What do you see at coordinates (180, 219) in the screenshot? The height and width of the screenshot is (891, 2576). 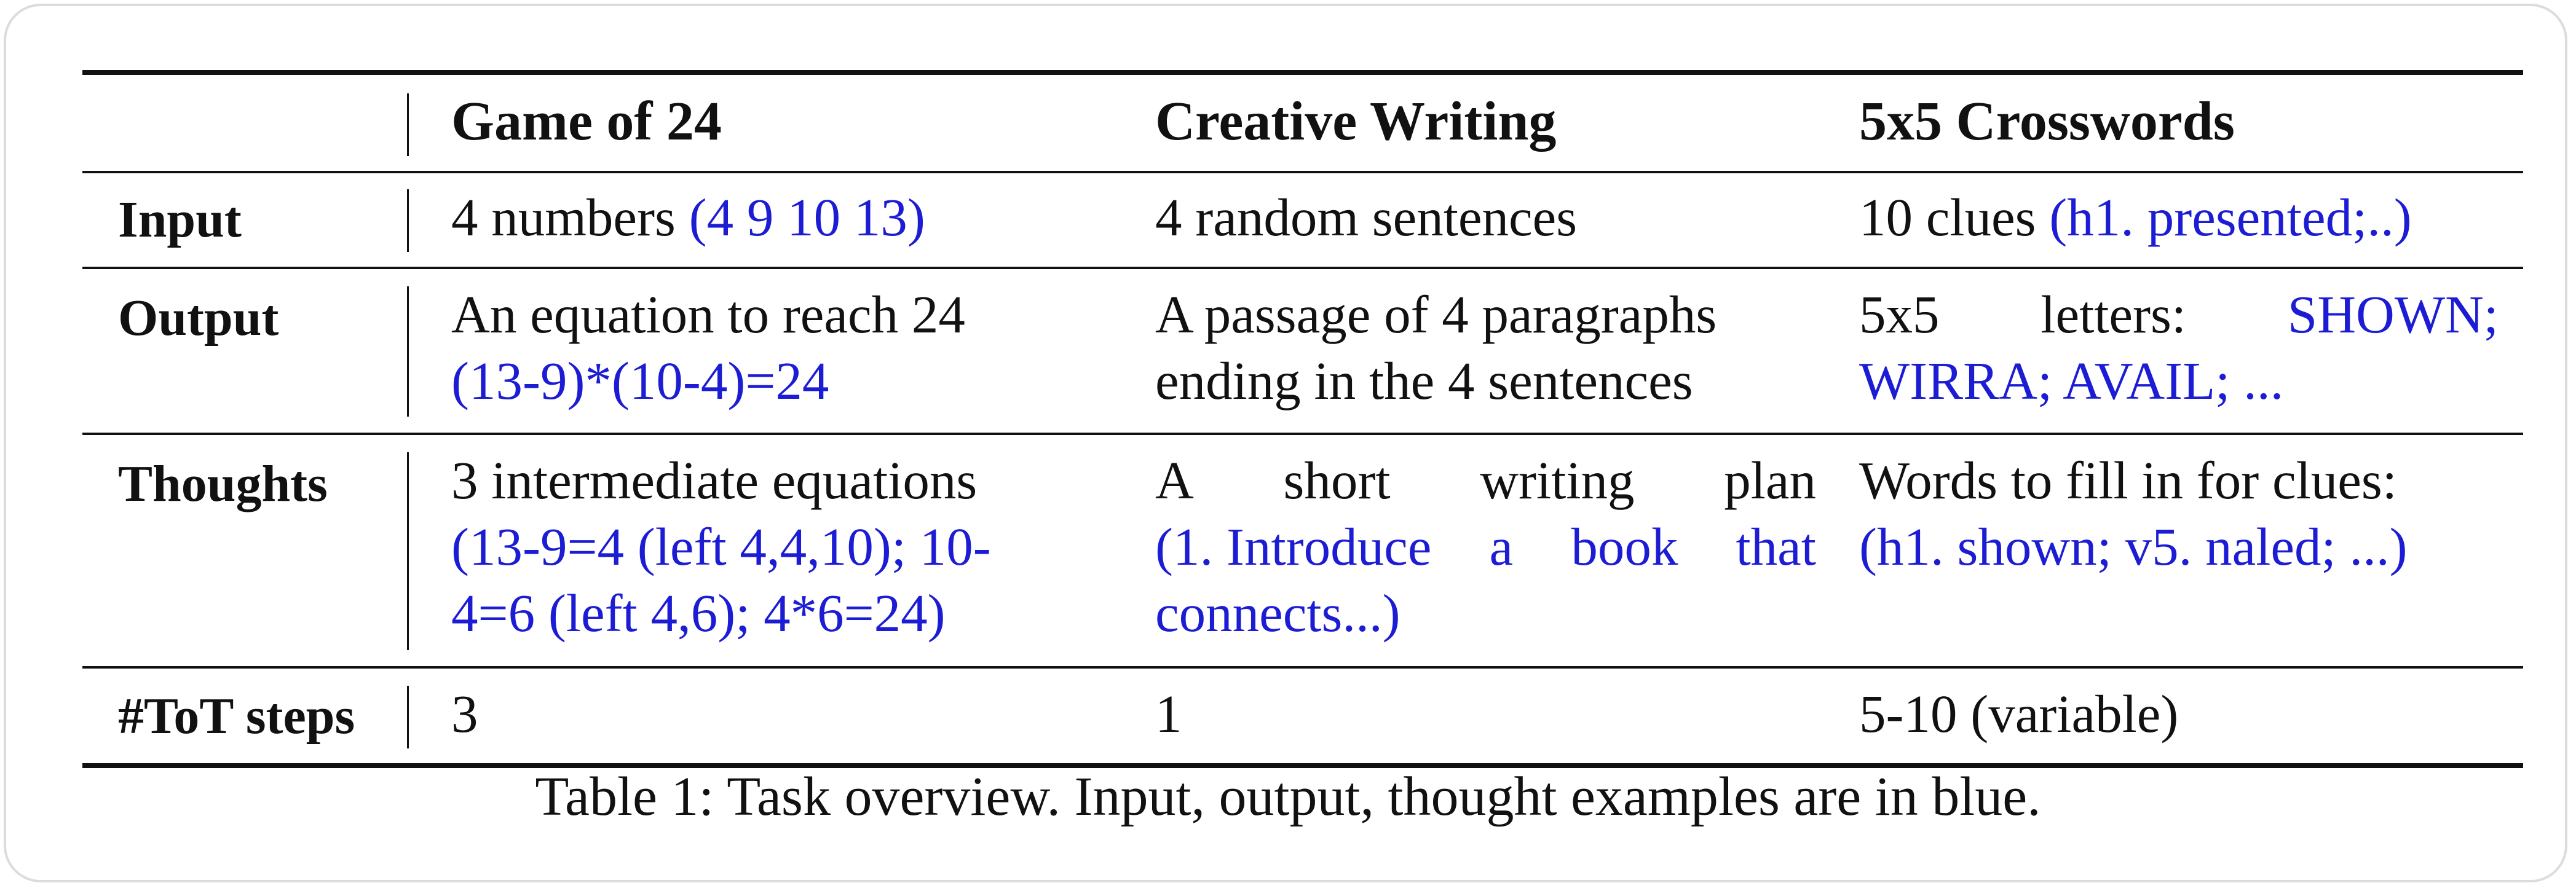 I see `row-label-input: Input` at bounding box center [180, 219].